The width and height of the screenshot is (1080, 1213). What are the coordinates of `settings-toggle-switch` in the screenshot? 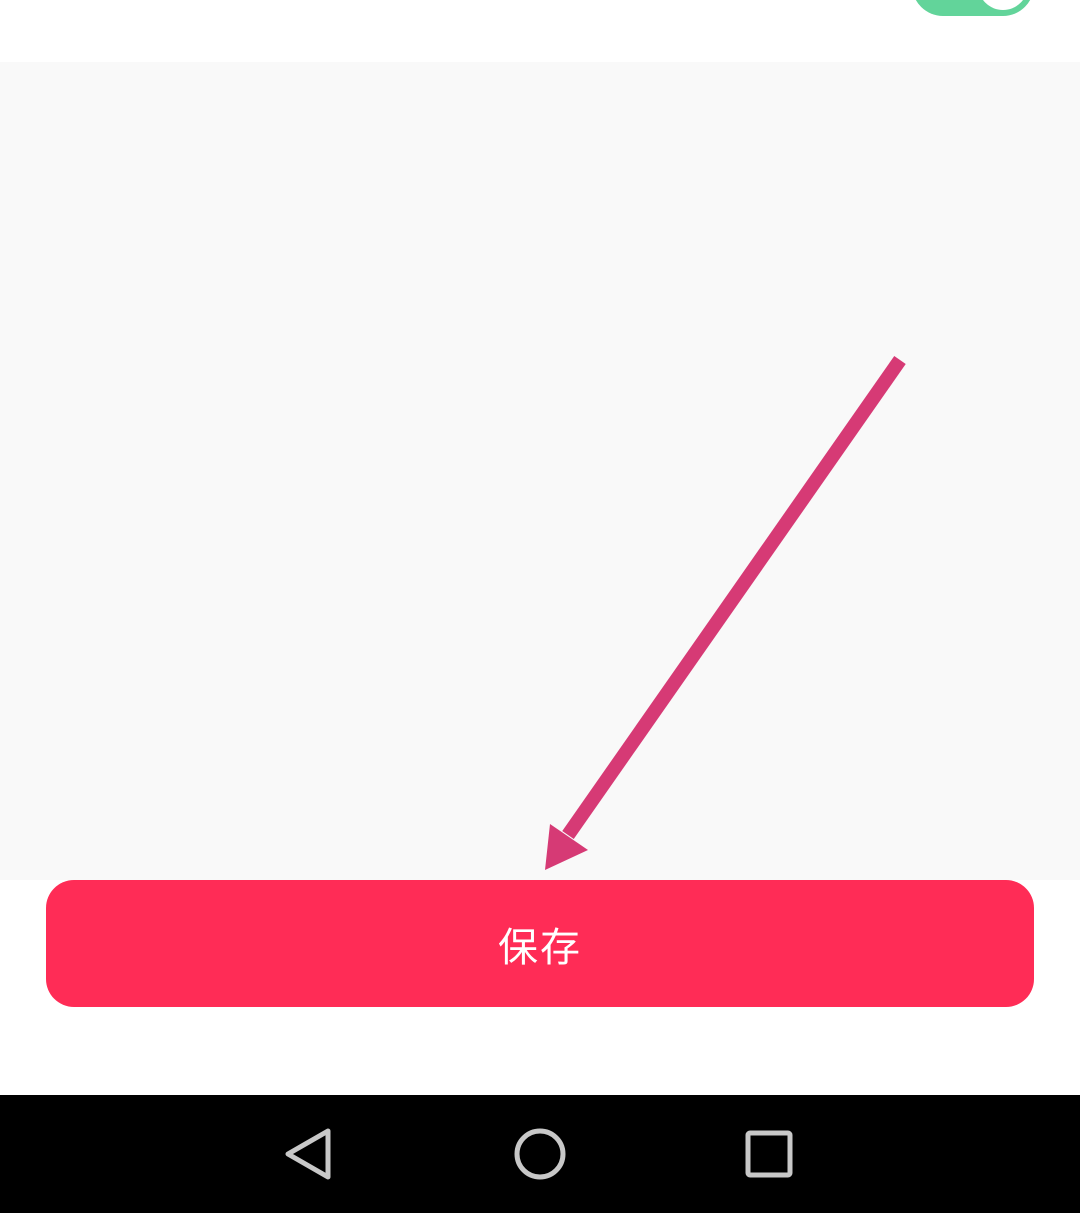 It's located at (973, 8).